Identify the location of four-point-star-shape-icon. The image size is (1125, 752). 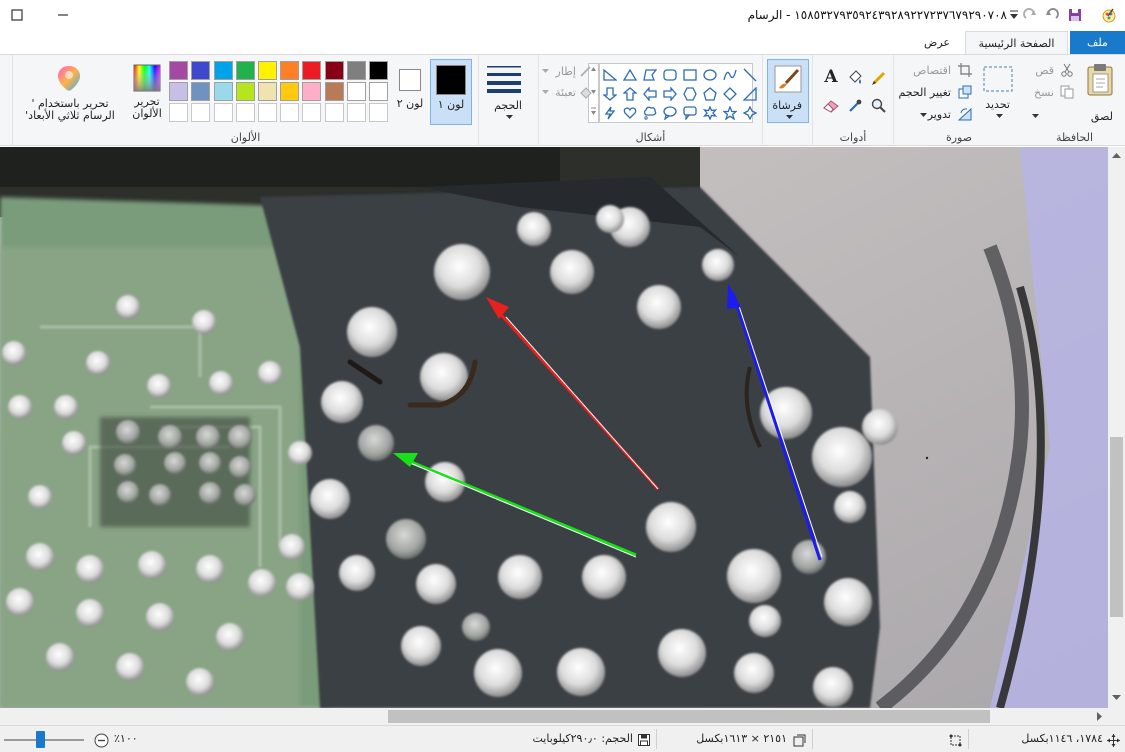
(750, 112).